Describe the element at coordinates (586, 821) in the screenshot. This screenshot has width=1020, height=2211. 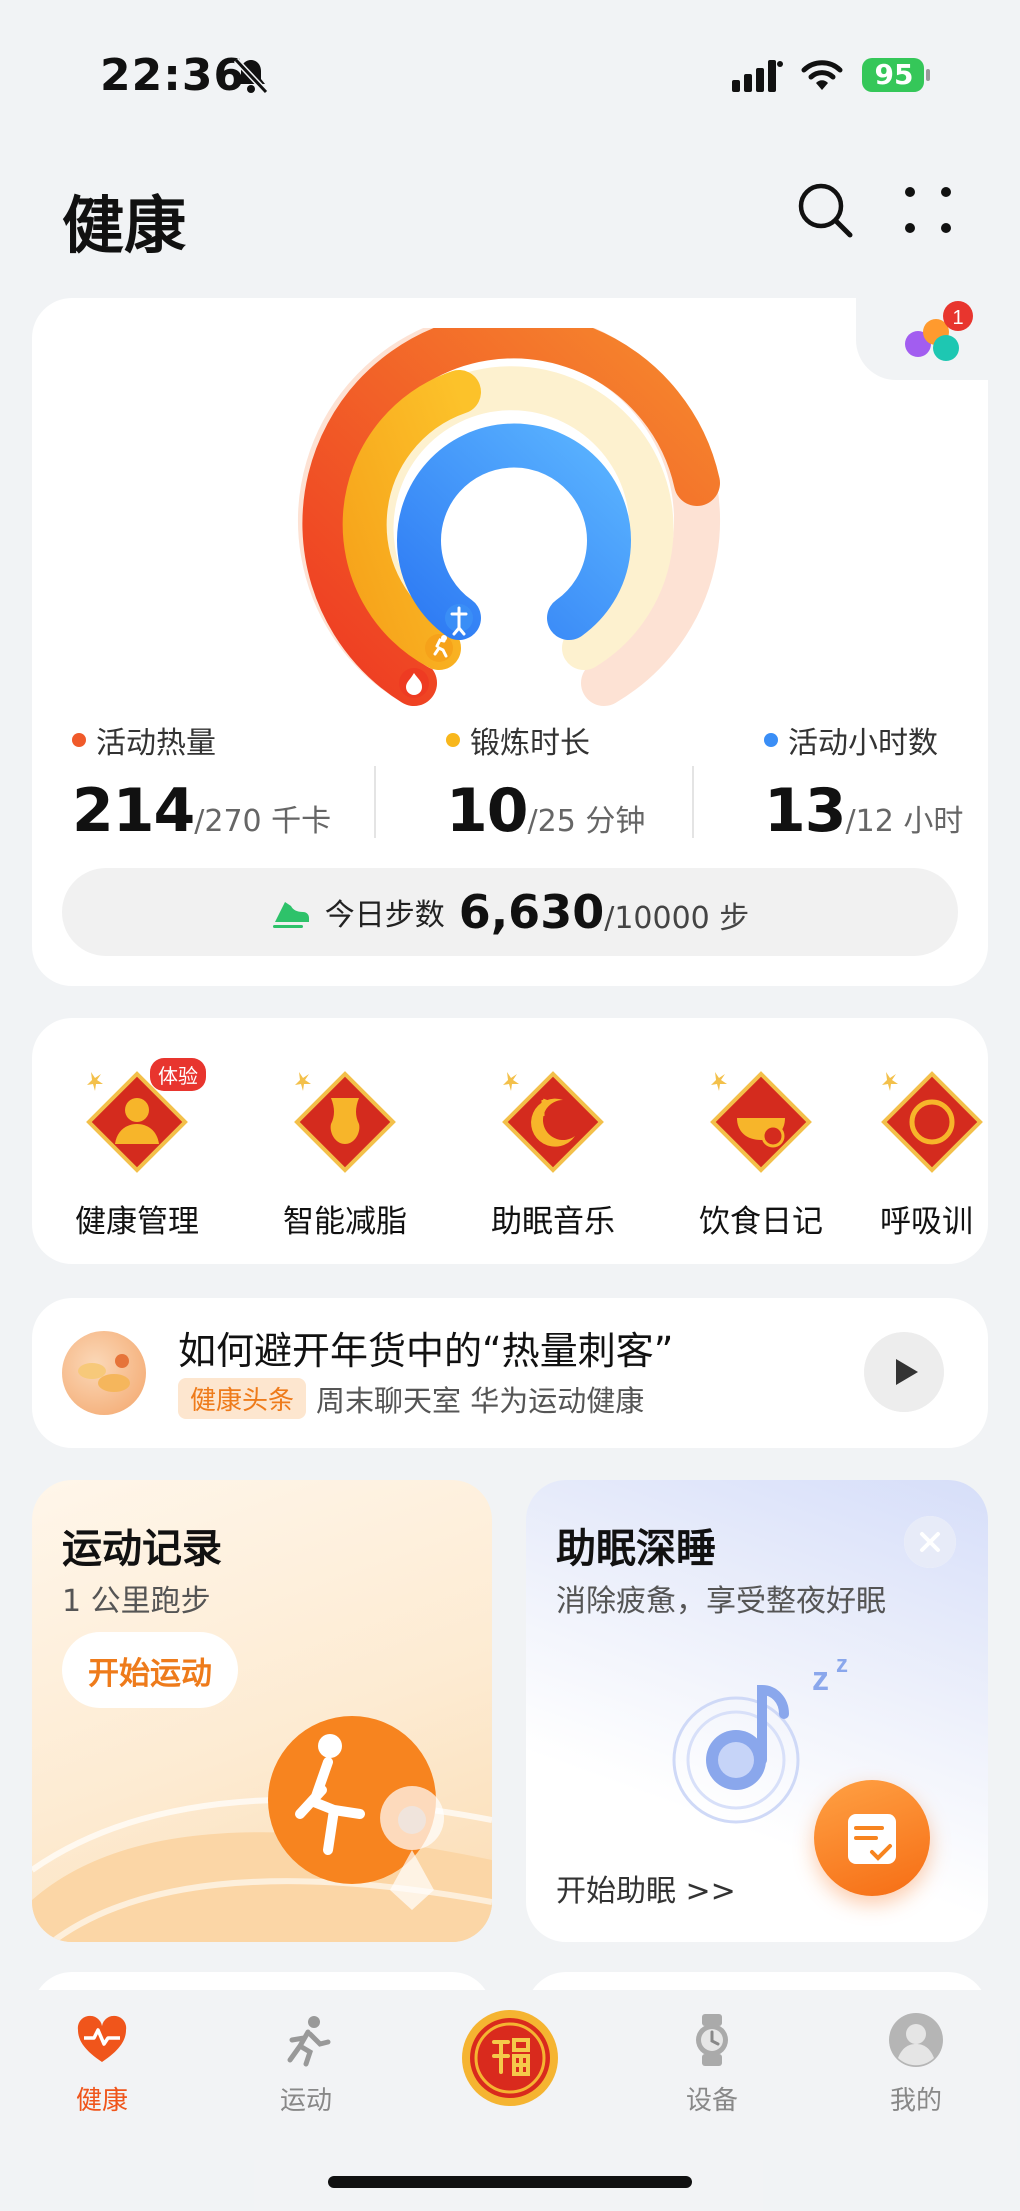
I see `exercise-target: /25 分钟` at that location.